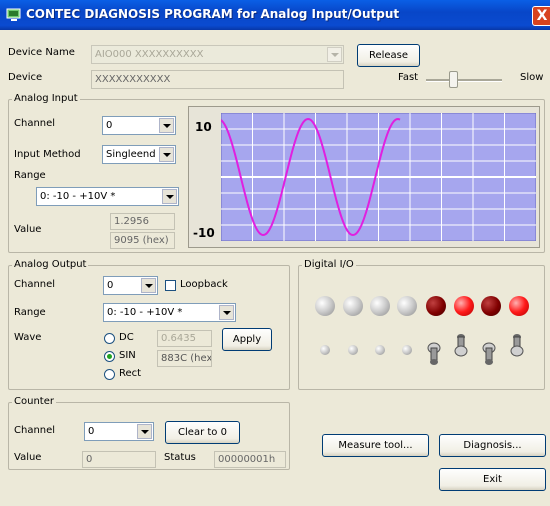 The image size is (550, 506). Describe the element at coordinates (541, 16) in the screenshot. I see `close-button: X` at that location.